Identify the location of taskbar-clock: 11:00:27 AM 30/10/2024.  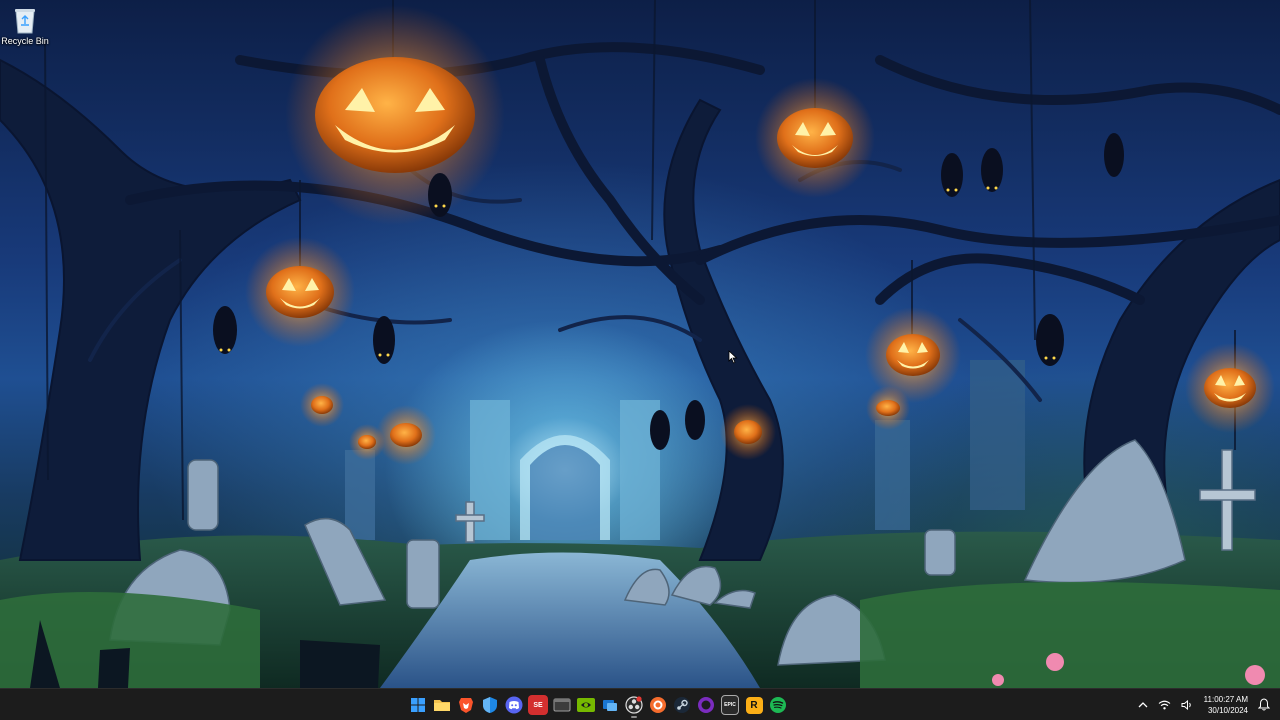
(1226, 705).